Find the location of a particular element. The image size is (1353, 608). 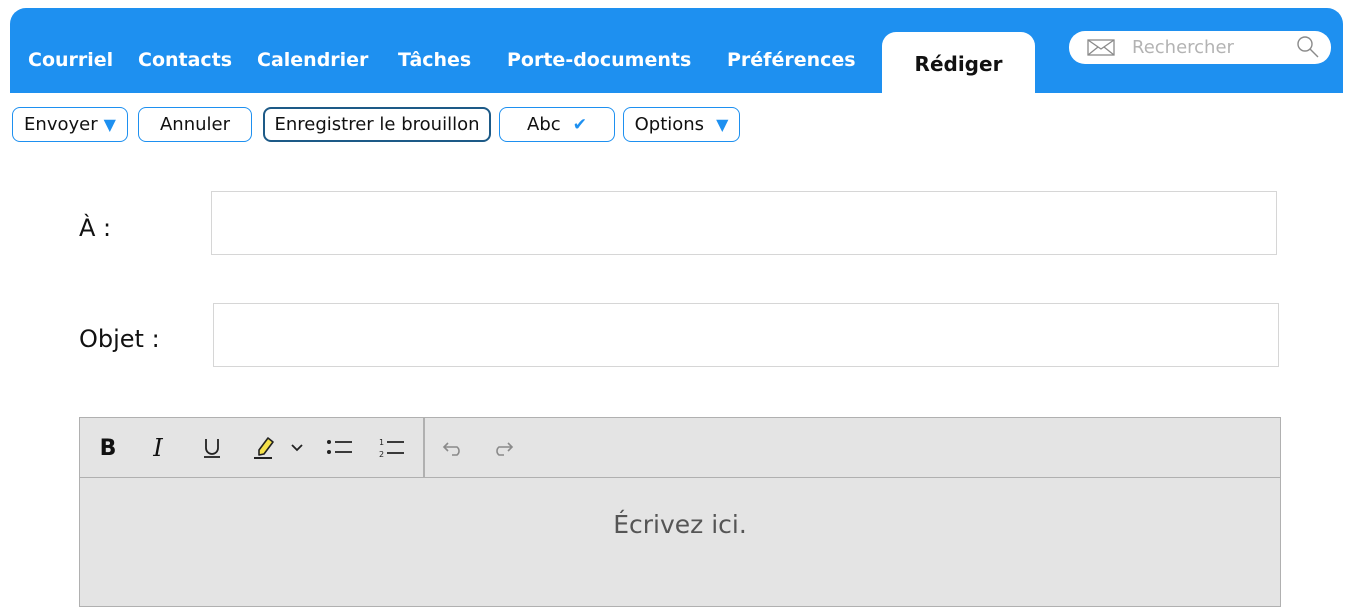

format-toolbar: B I 1 2 is located at coordinates (680, 448).